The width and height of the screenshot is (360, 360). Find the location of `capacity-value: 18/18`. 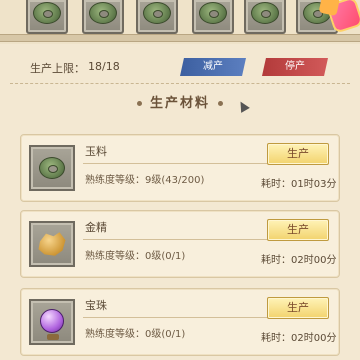

capacity-value: 18/18 is located at coordinates (104, 66).